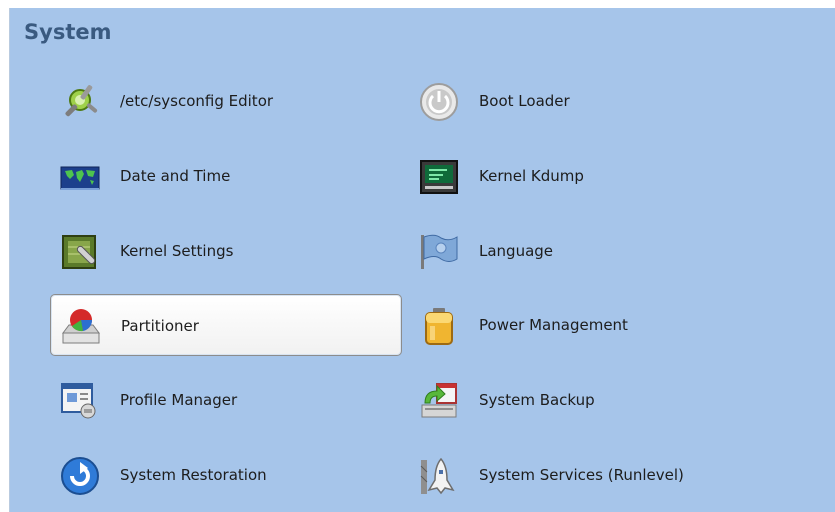  Describe the element at coordinates (531, 176) in the screenshot. I see `module-label: Kernel Kdump` at that location.